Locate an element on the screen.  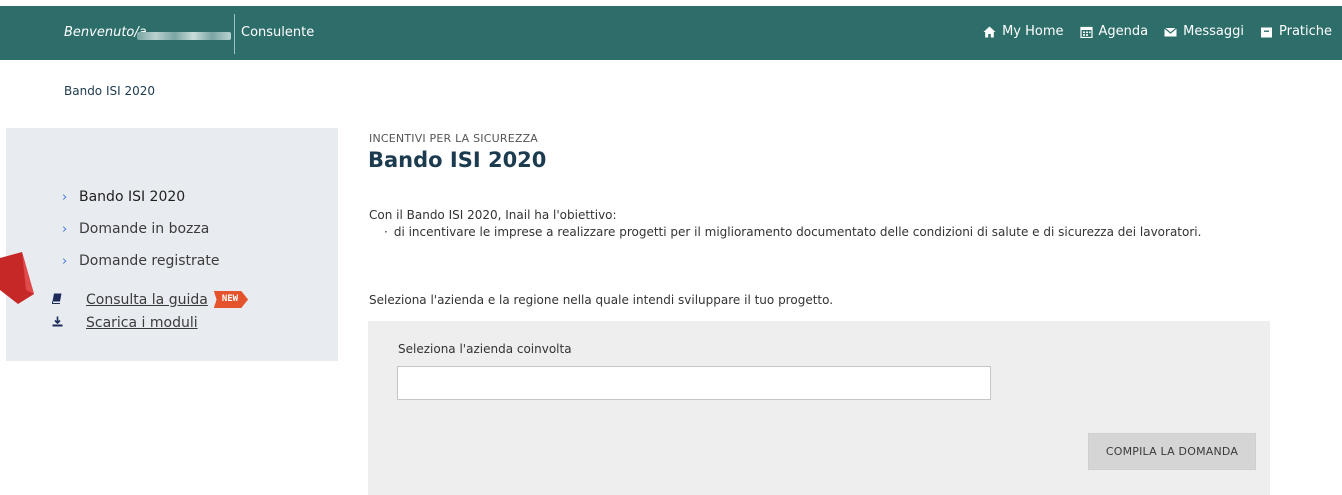
nav-agenda: Agenda is located at coordinates (1114, 31).